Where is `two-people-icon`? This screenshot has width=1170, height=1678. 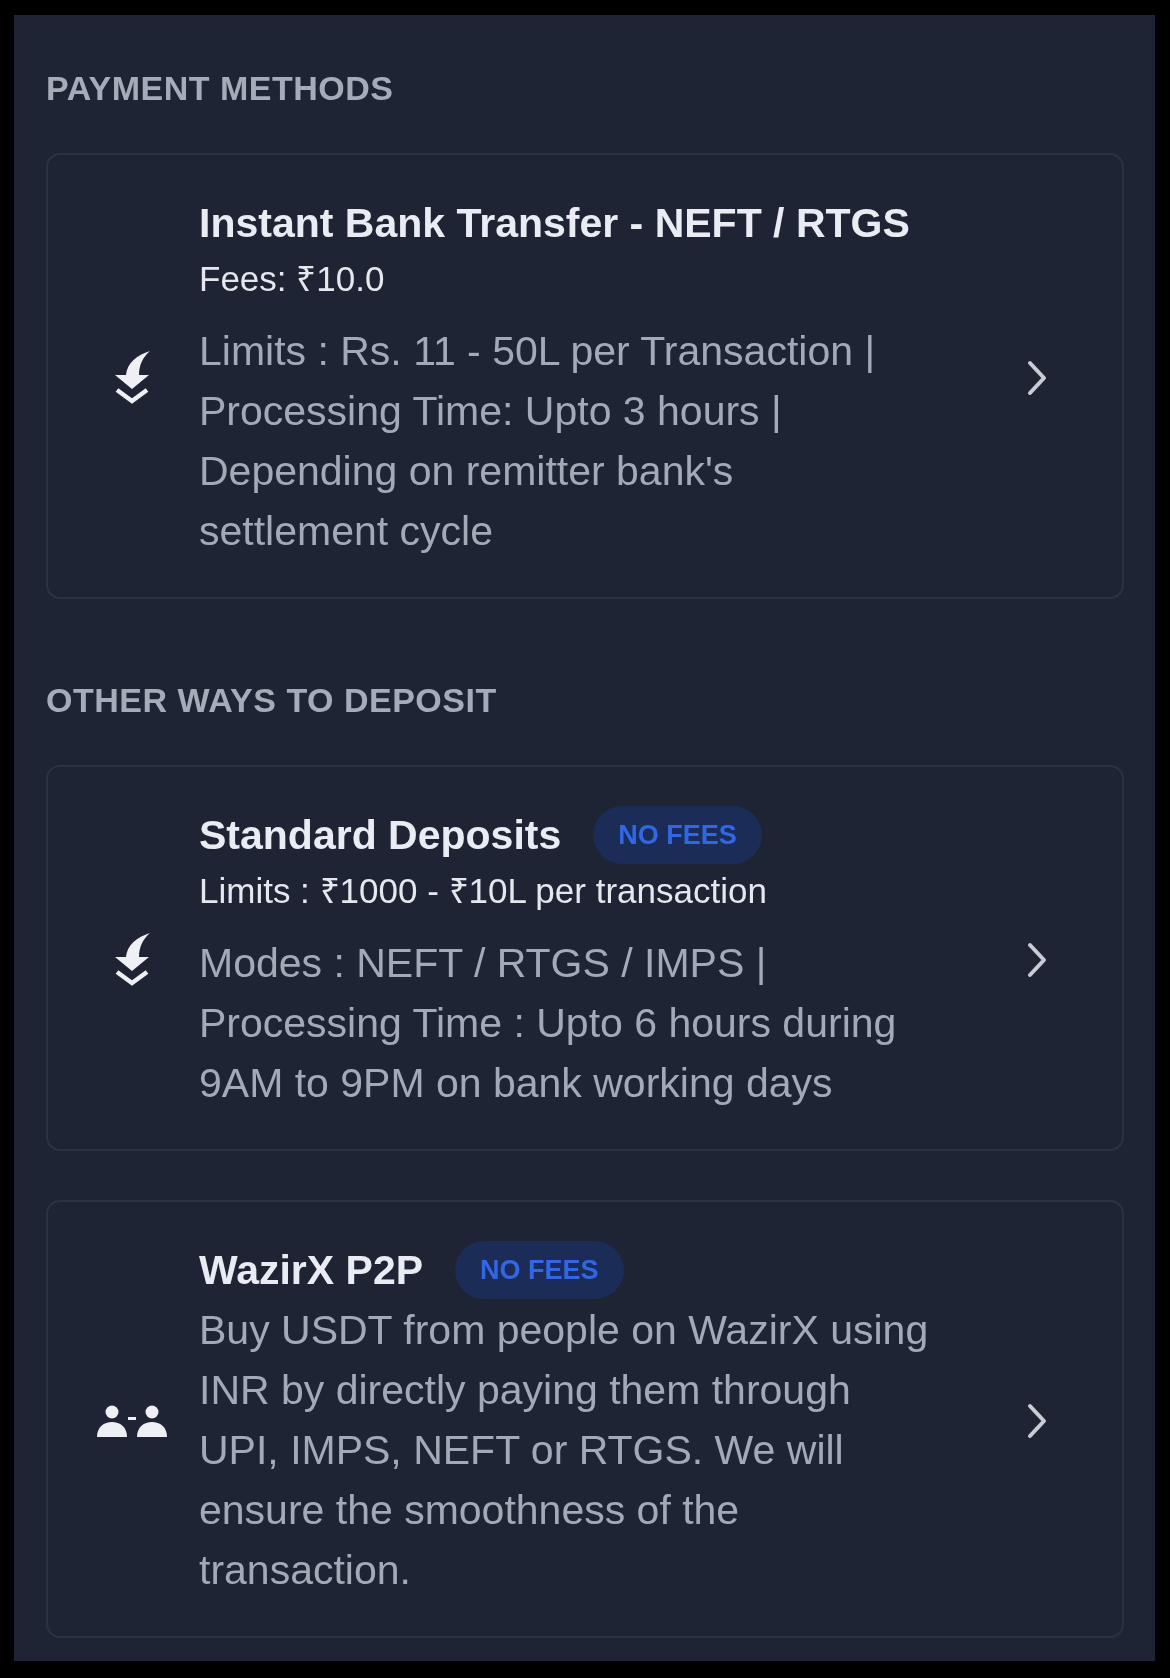
two-people-icon is located at coordinates (132, 1421).